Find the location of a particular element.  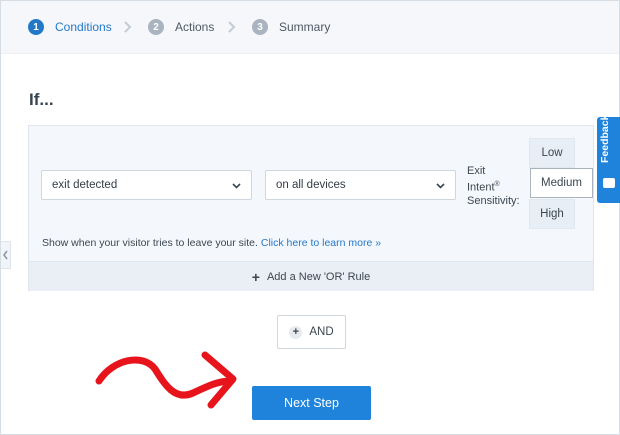

step-label: Actions is located at coordinates (195, 27).